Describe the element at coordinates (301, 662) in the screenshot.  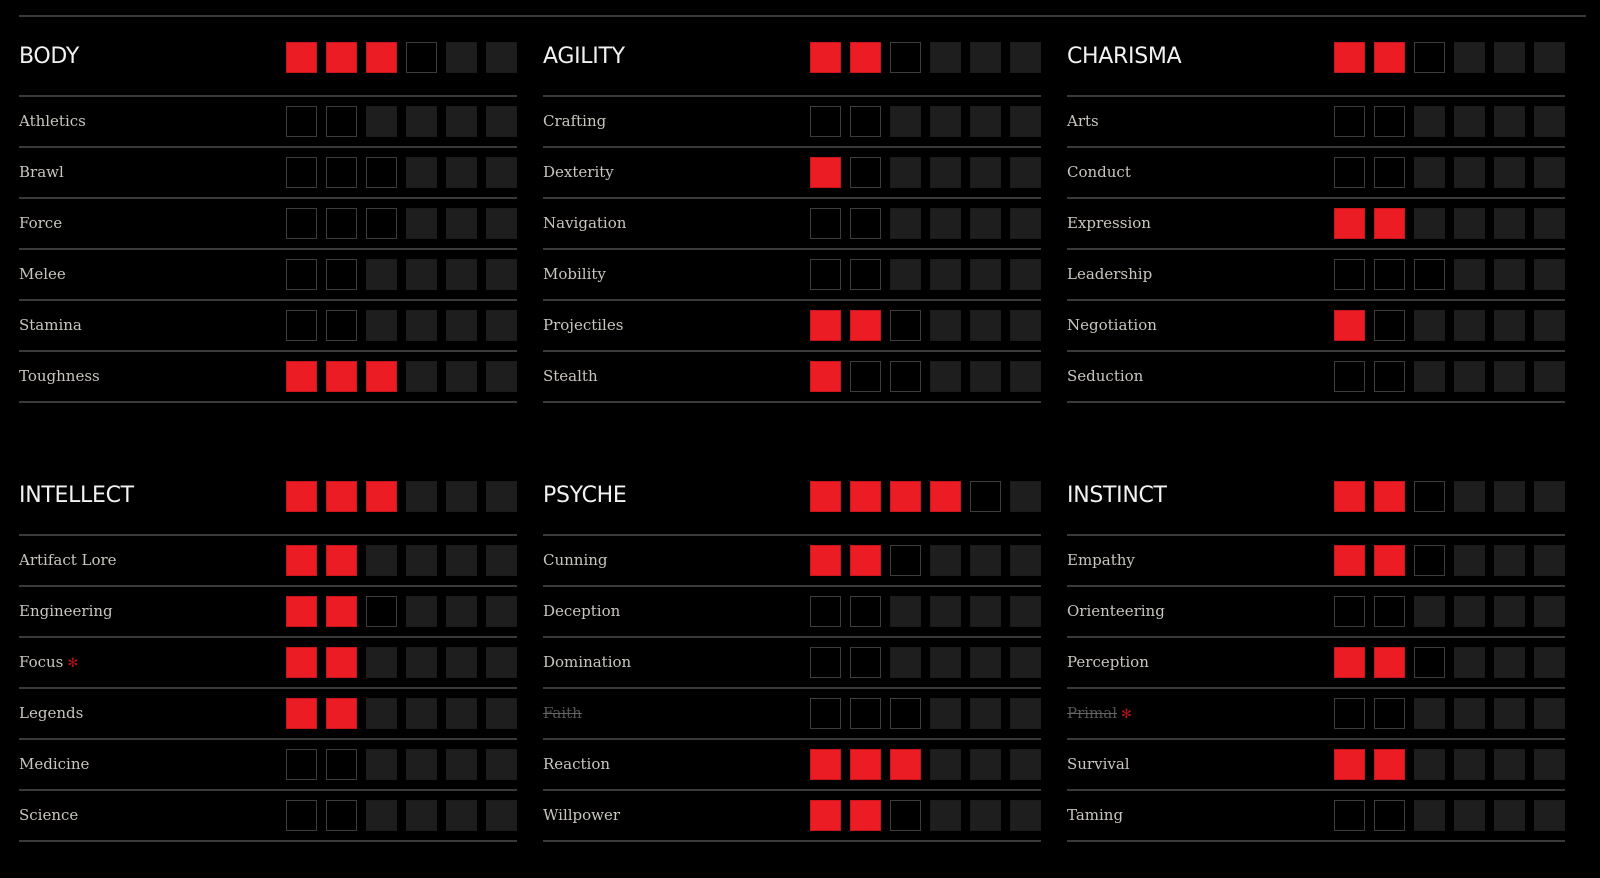
I see `skill-focus-box-1-filled` at that location.